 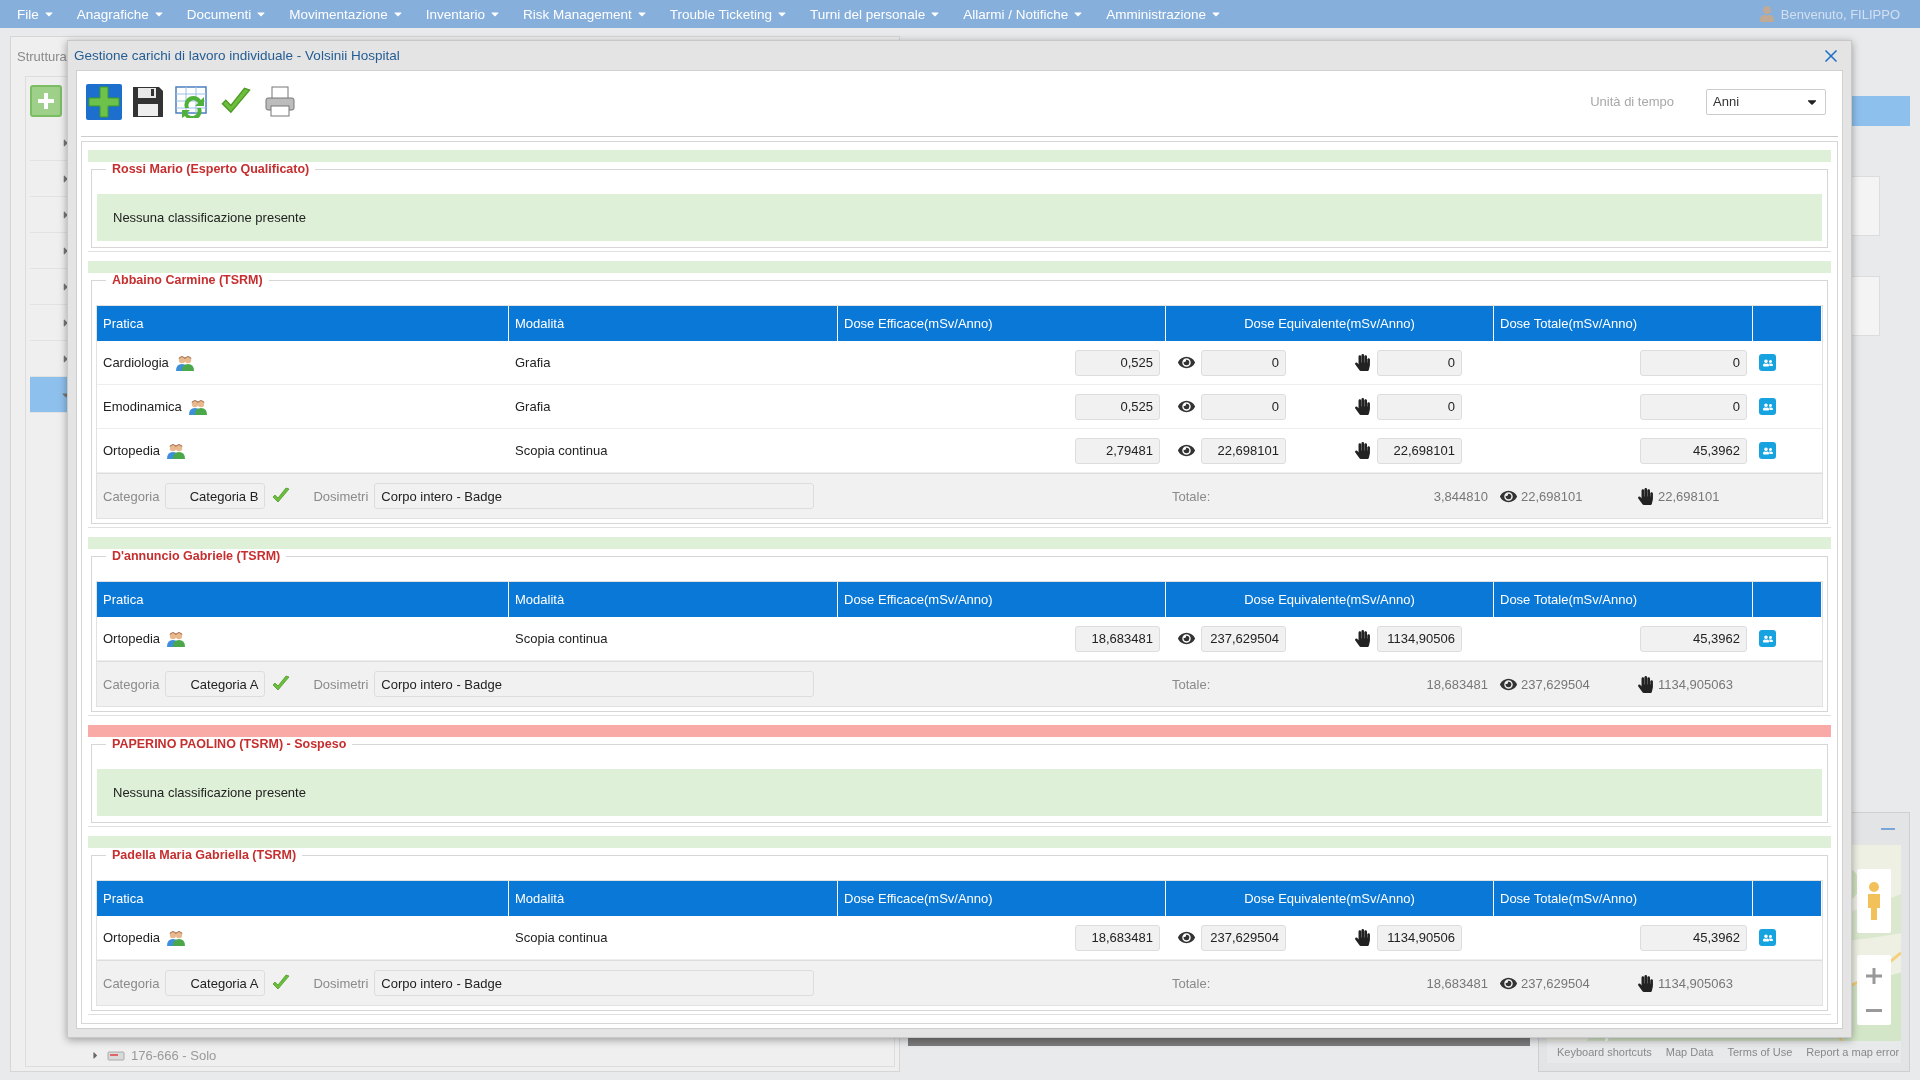 What do you see at coordinates (1632, 101) in the screenshot?
I see `time-unit-label: Unità di tempo` at bounding box center [1632, 101].